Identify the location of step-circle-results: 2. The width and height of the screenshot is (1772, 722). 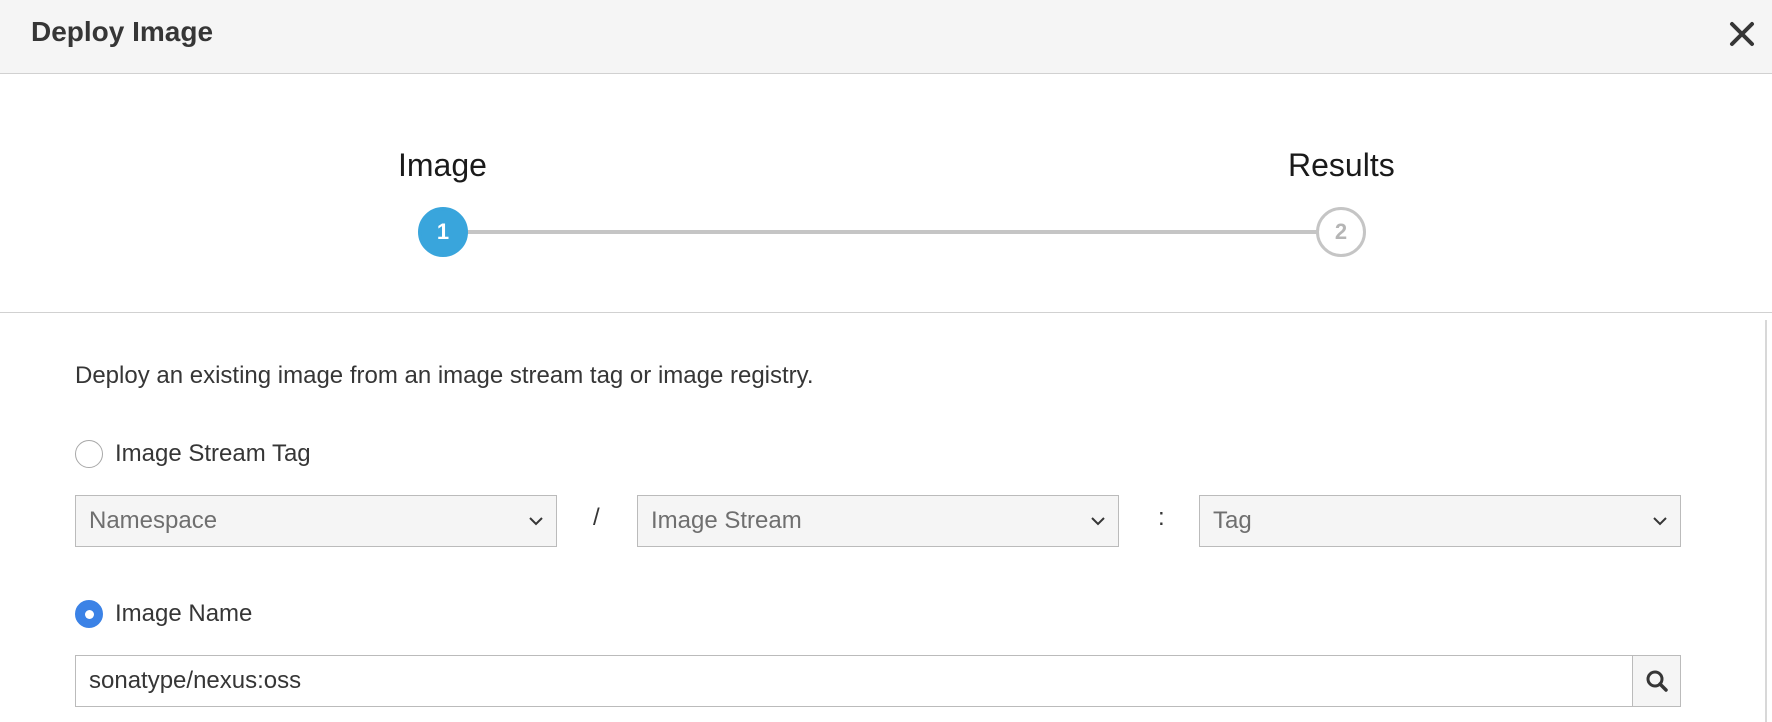
(1341, 232).